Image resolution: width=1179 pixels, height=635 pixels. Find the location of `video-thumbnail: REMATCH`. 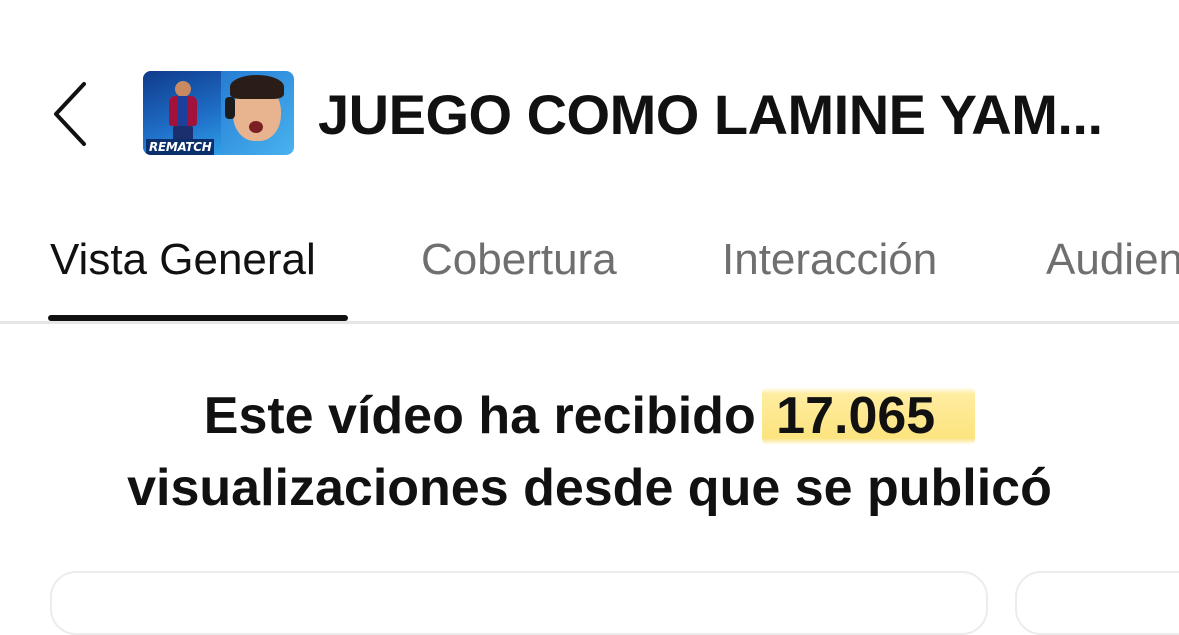

video-thumbnail: REMATCH is located at coordinates (218, 113).